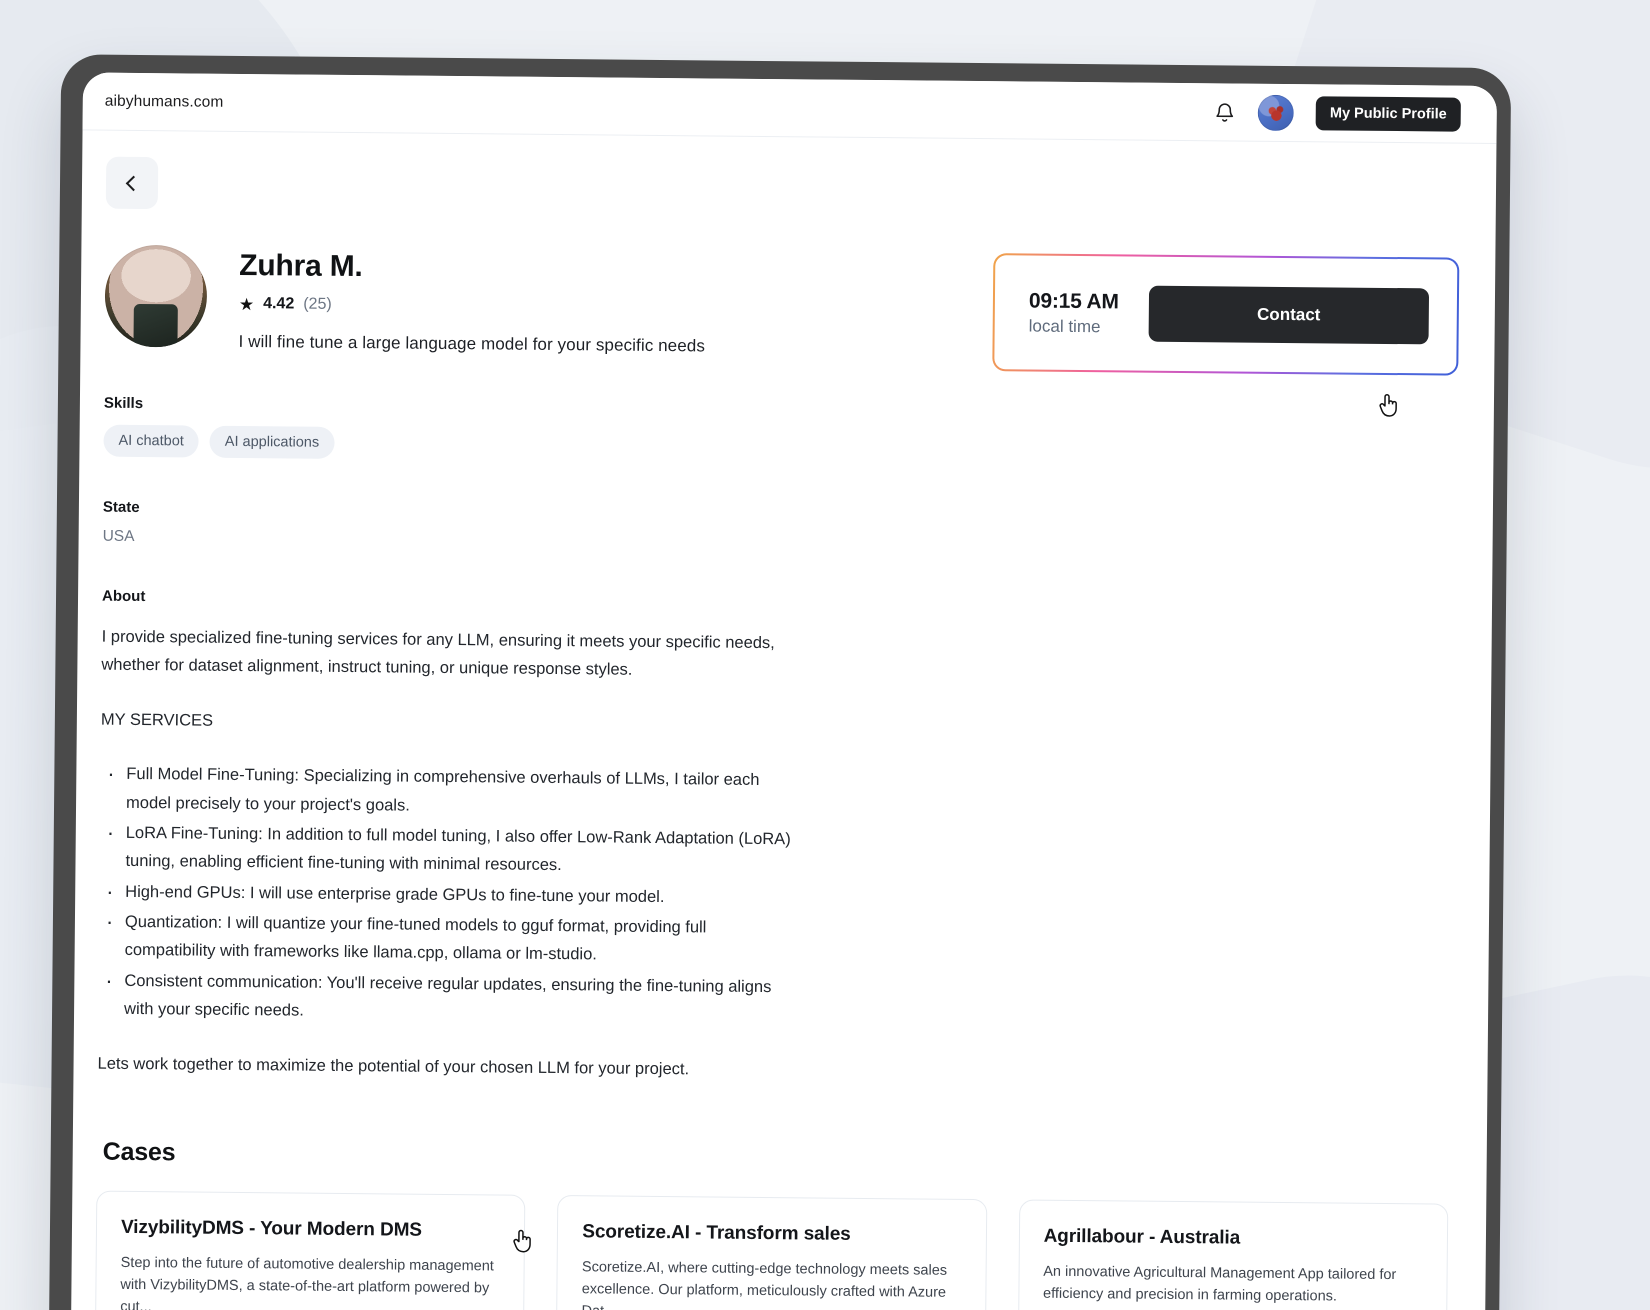 The width and height of the screenshot is (1650, 1310). I want to click on contact-card-inner: 09:15 AM local time Contact, so click(1226, 314).